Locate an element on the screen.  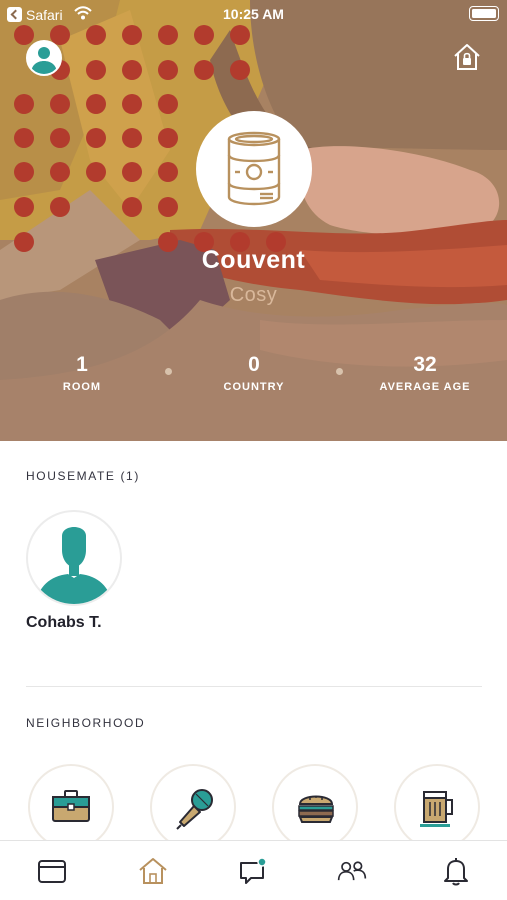
house-badge is located at coordinates (254, 169).